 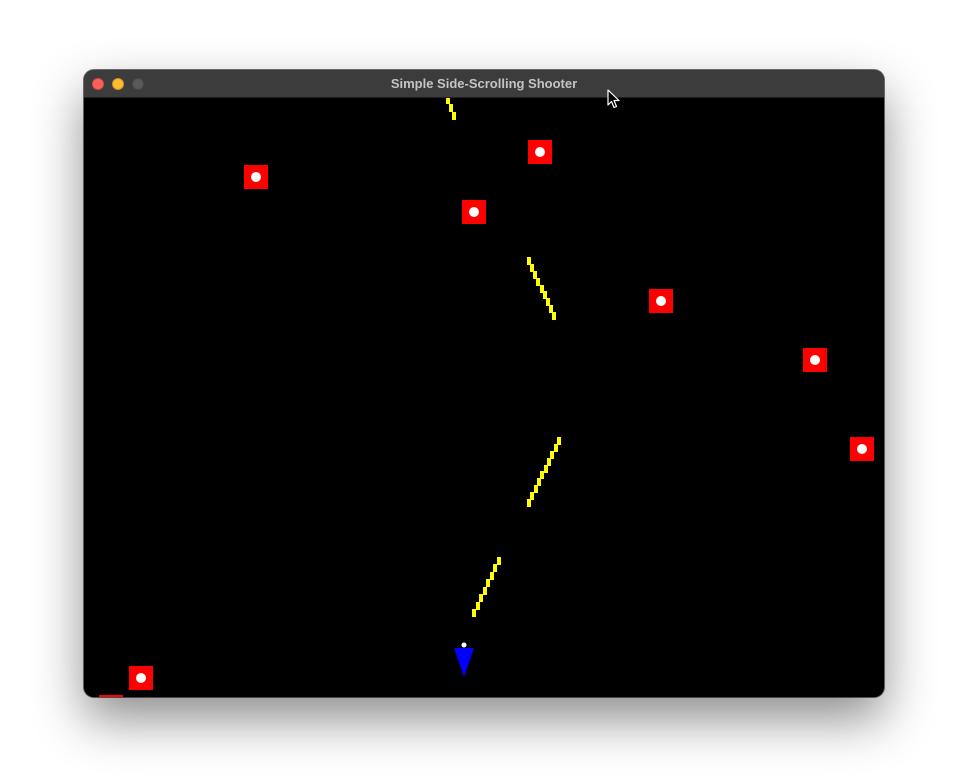 I want to click on player-ship, so click(x=464, y=659).